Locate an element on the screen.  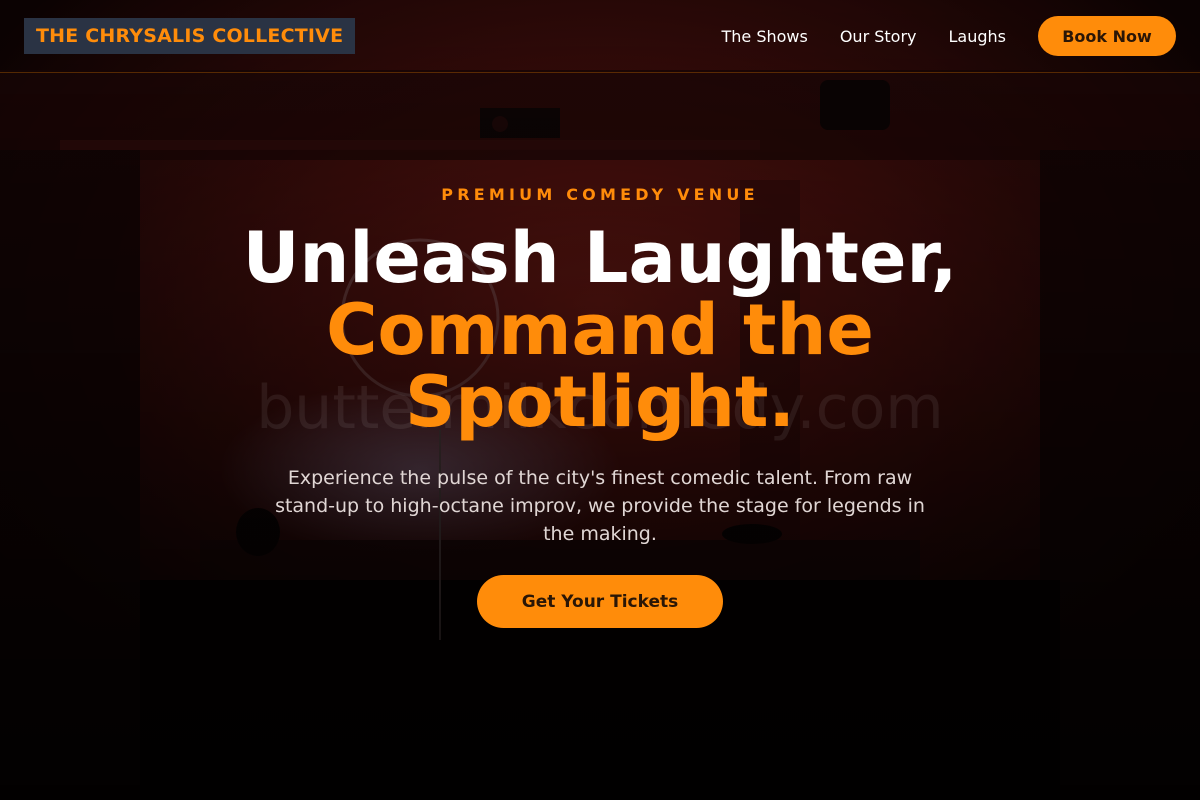
headline-line-3: Spotlight. is located at coordinates (600, 402).